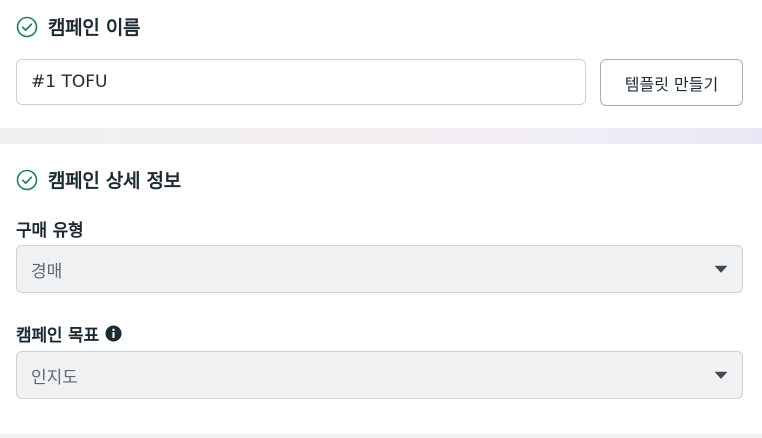 The width and height of the screenshot is (762, 438). Describe the element at coordinates (379, 269) in the screenshot. I see `buying-type-select: 경매` at that location.